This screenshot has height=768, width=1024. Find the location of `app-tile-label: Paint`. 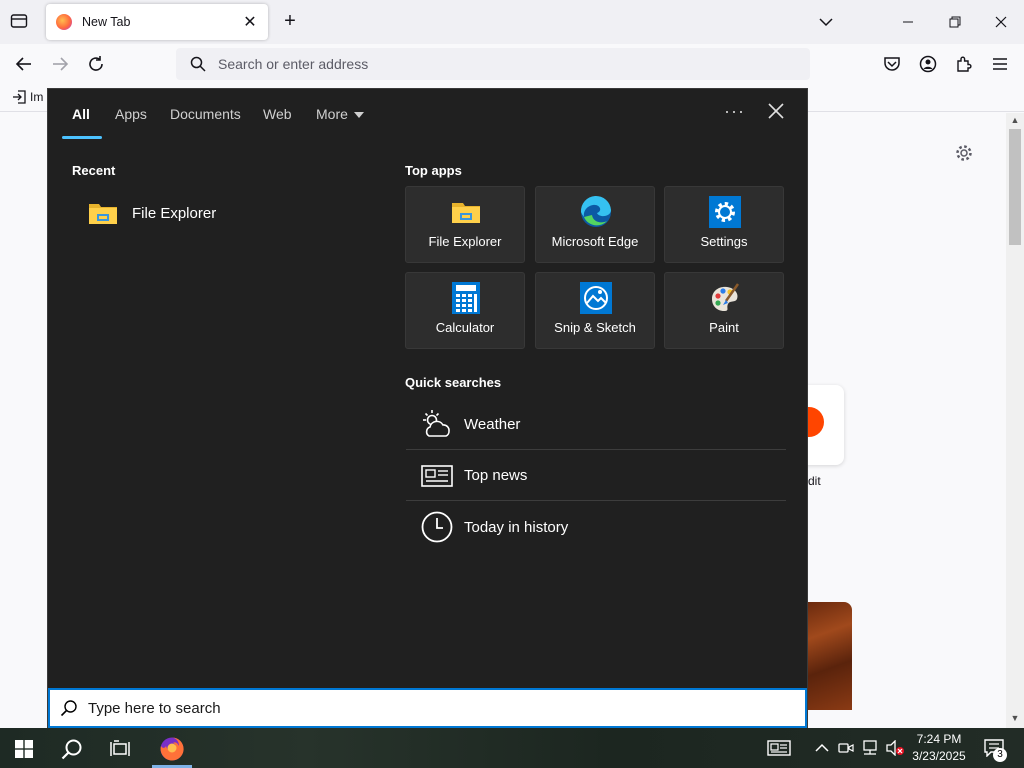

app-tile-label: Paint is located at coordinates (724, 327).